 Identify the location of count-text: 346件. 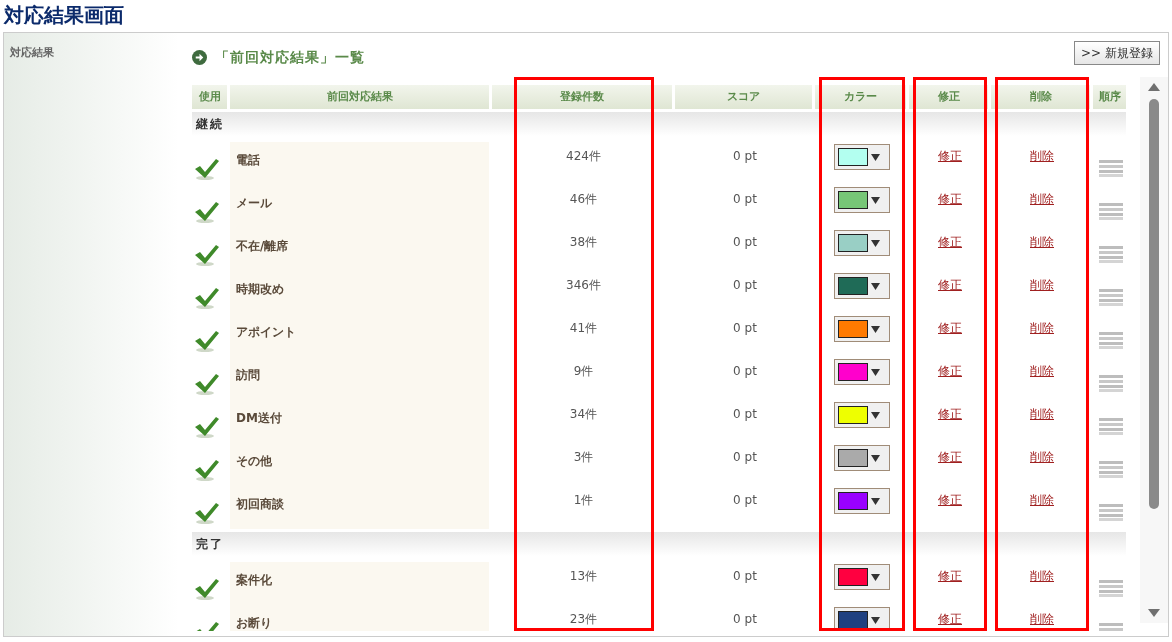
(583, 284).